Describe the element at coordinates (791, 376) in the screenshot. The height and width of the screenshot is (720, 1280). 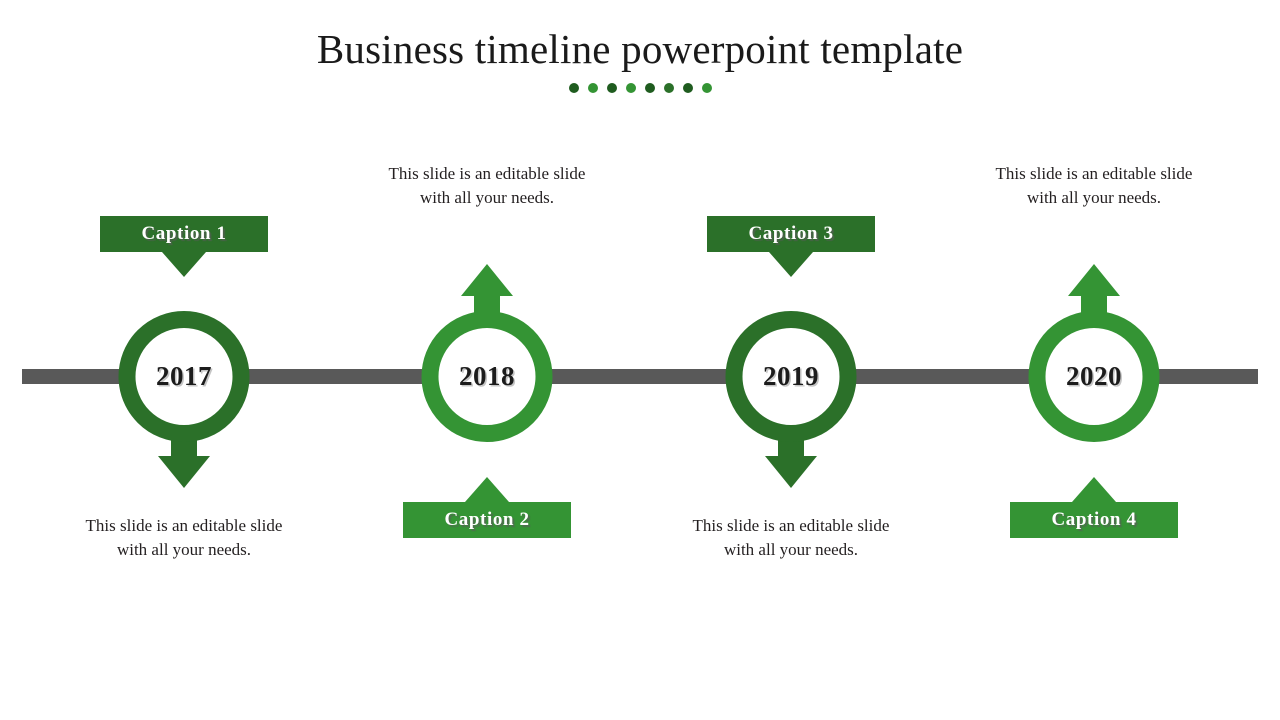
I see `year-label: 2019` at that location.